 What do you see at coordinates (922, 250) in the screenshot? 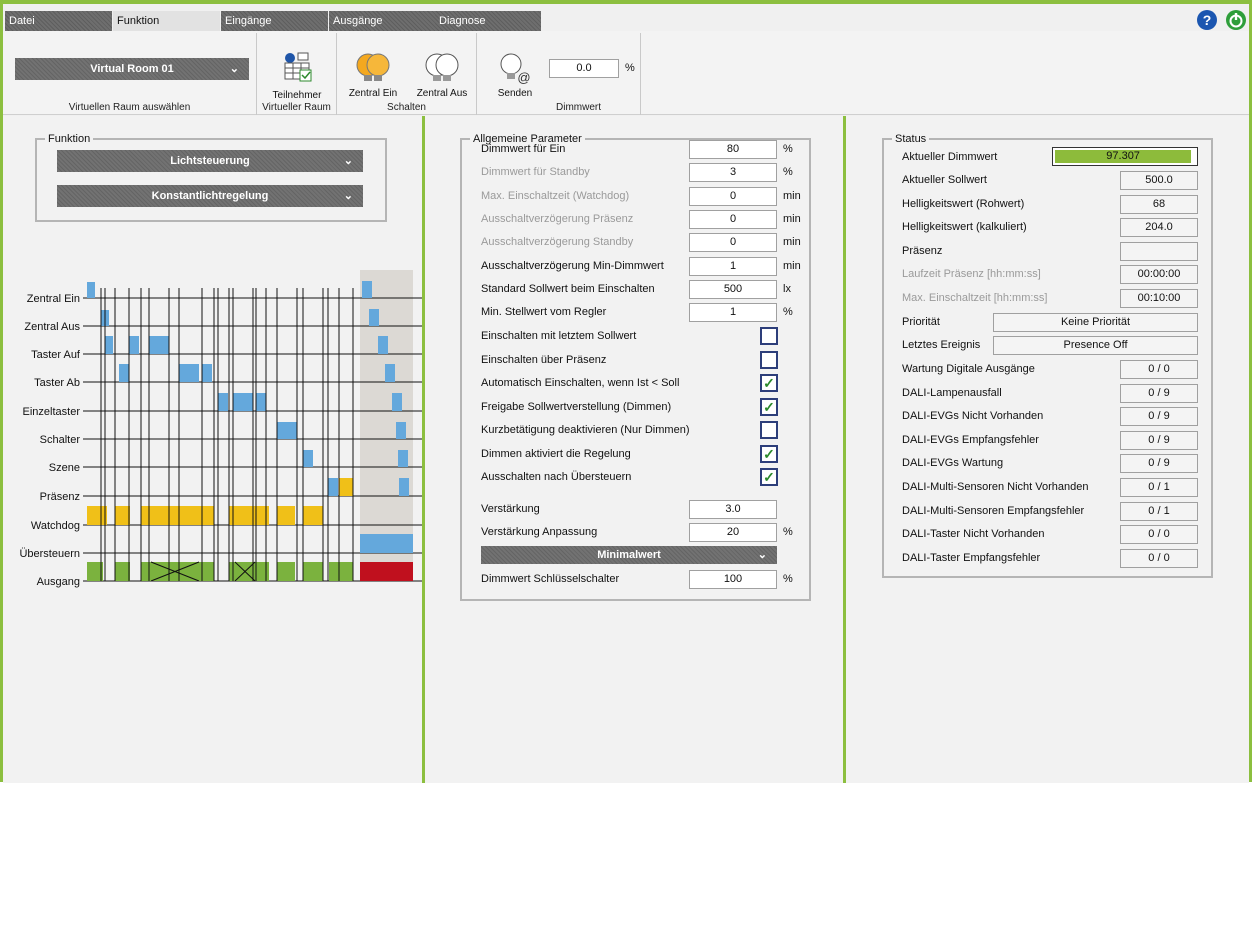
I see `status-label: Präsenz` at bounding box center [922, 250].